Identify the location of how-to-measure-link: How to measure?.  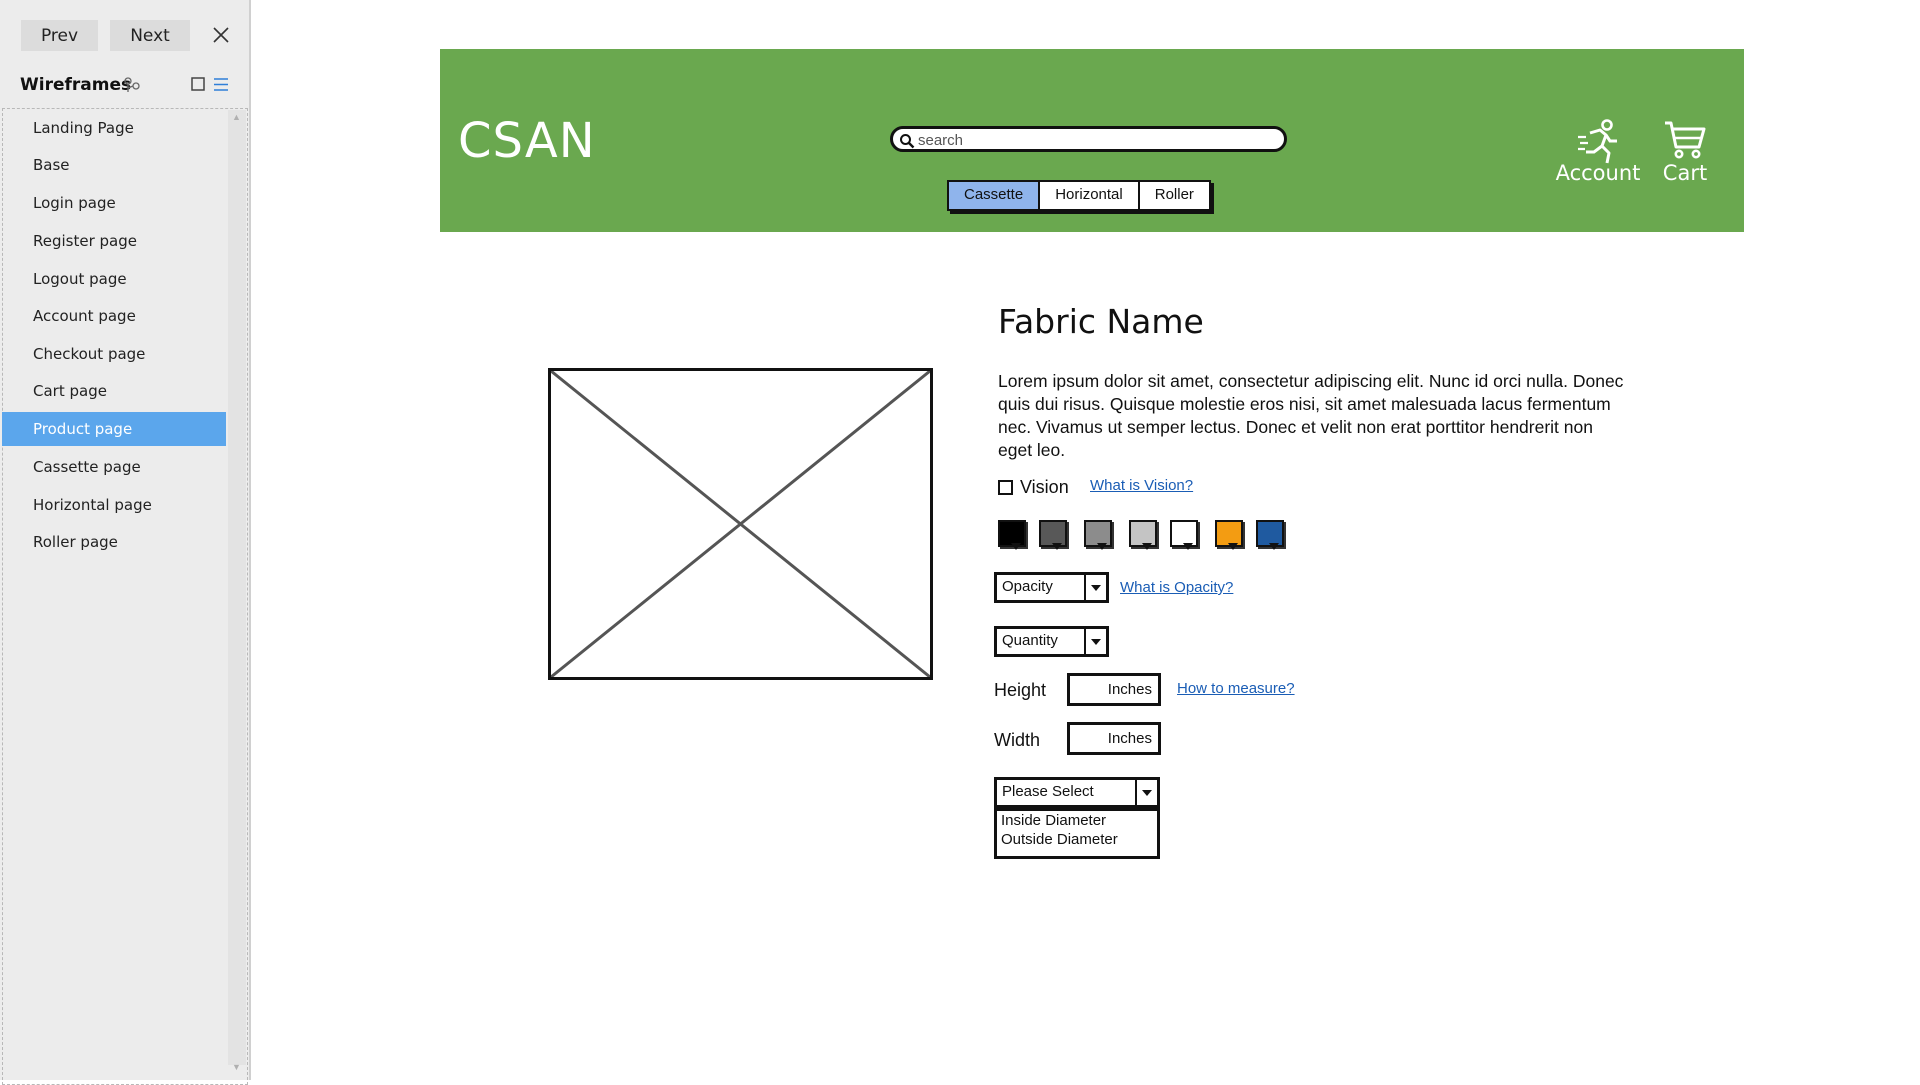
(1236, 688).